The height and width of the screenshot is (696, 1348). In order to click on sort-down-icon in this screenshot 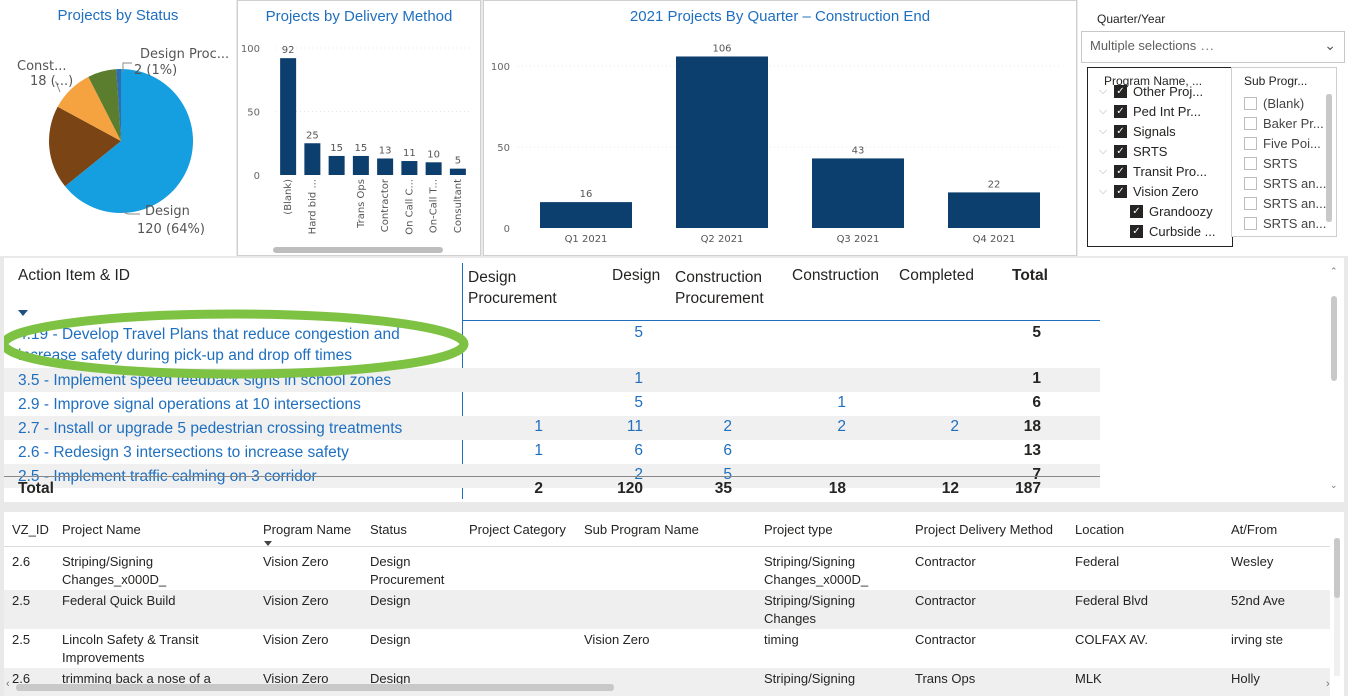, I will do `click(268, 543)`.